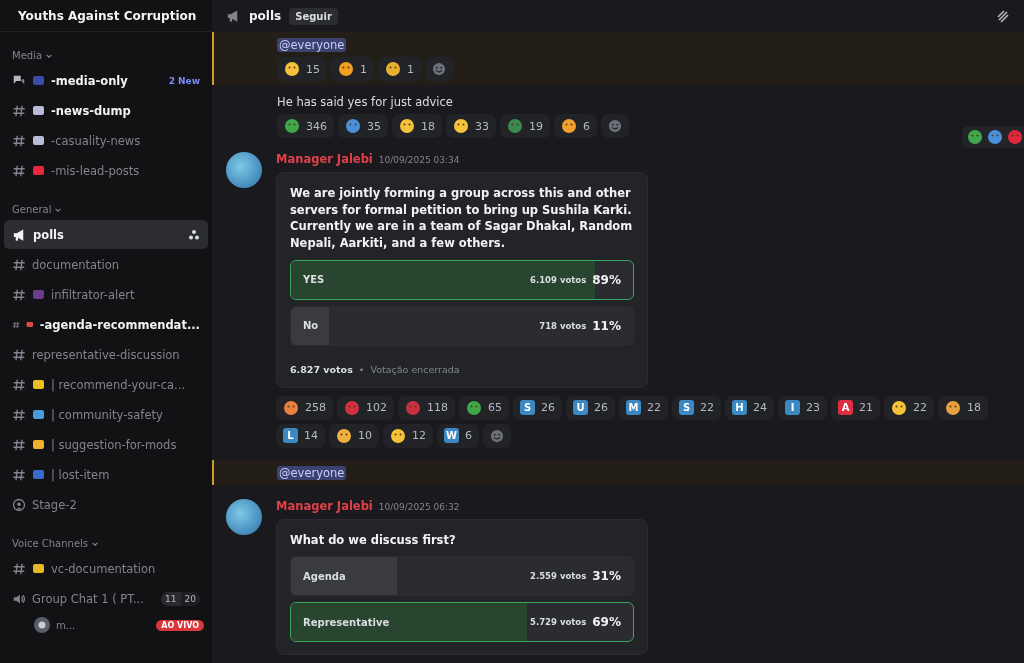  I want to click on reaction-chip: S 22, so click(696, 407).